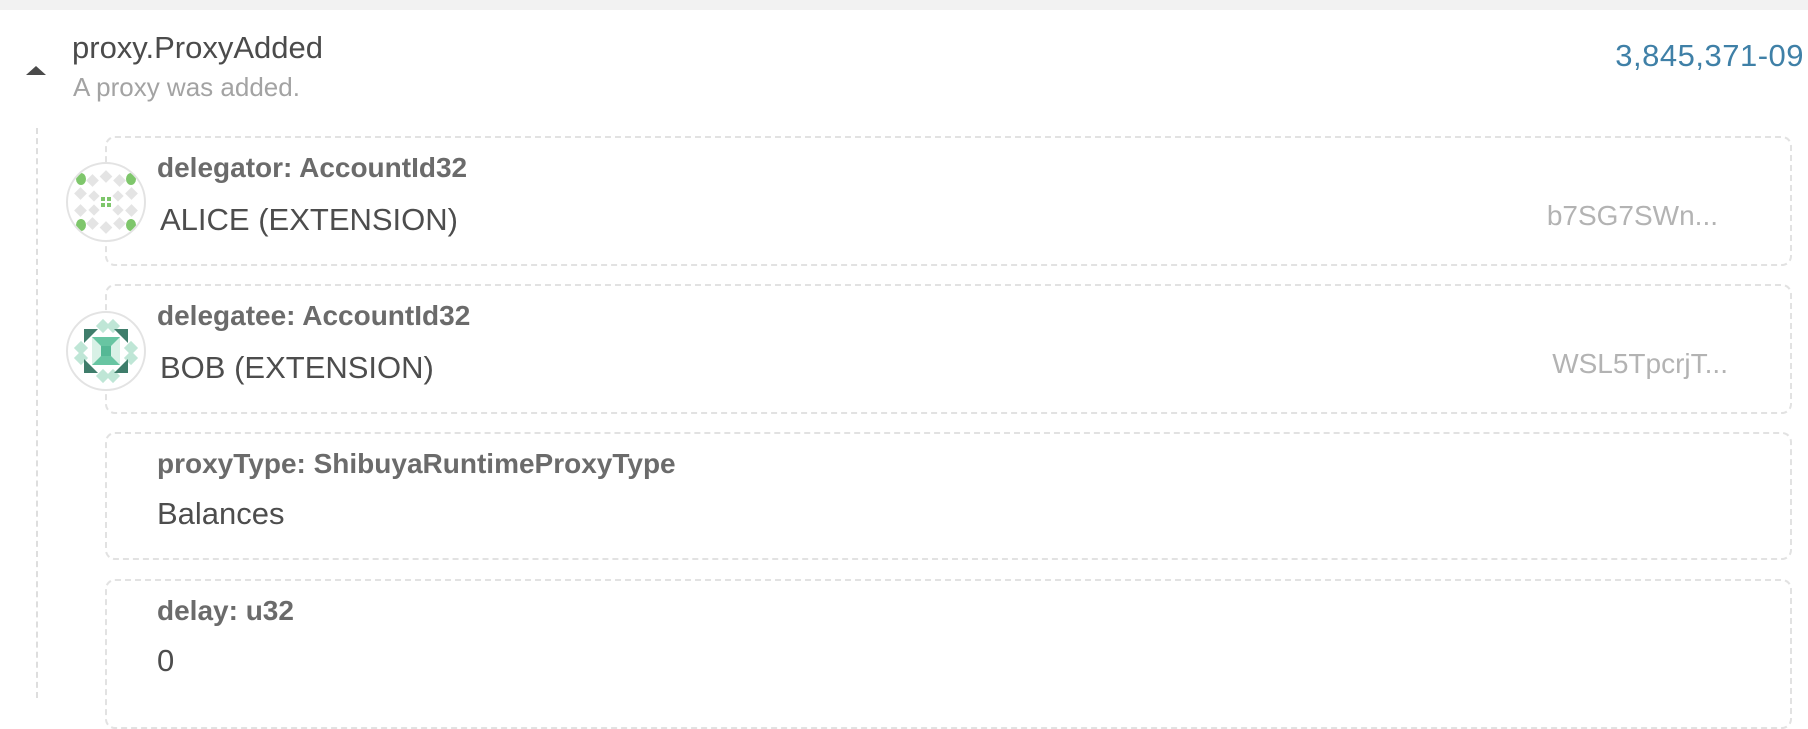  Describe the element at coordinates (225, 610) in the screenshot. I see `param-label: delay: u32` at that location.